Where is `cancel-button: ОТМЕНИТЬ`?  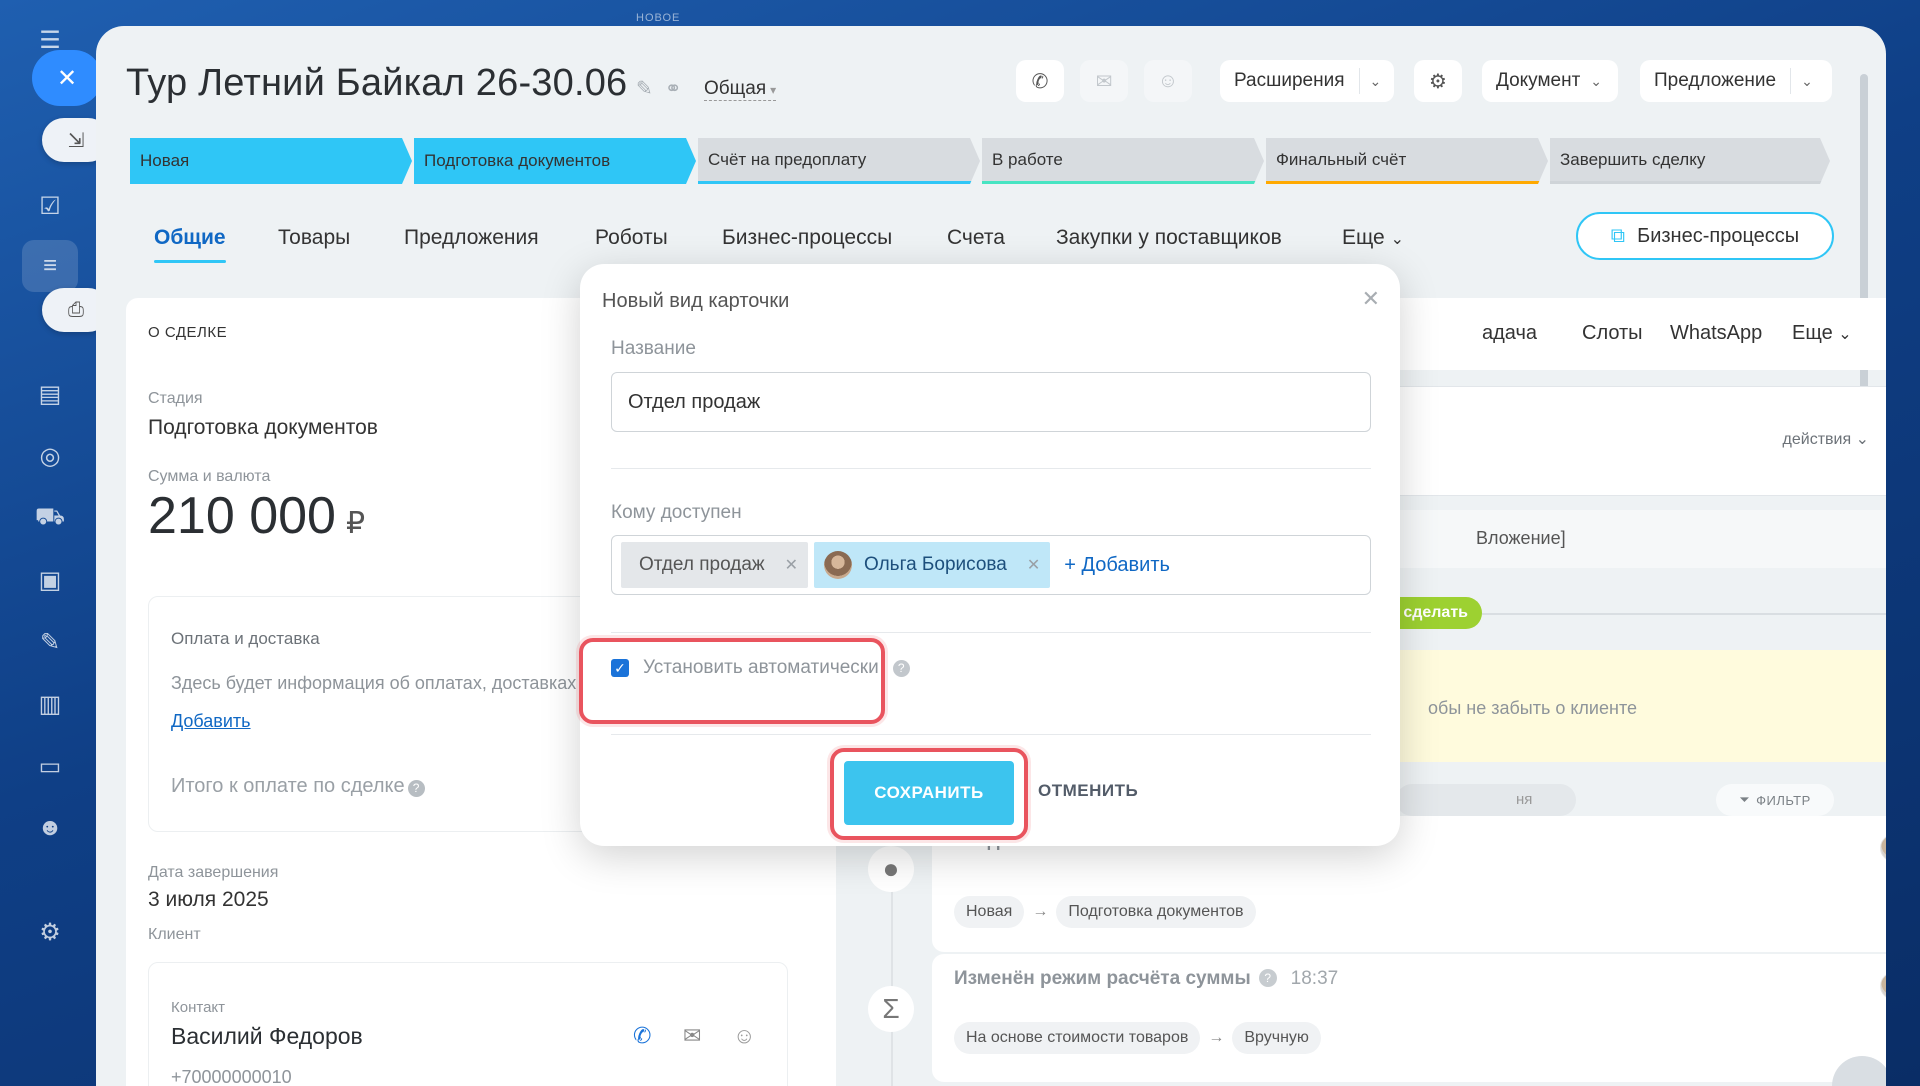
cancel-button: ОТМЕНИТЬ is located at coordinates (1088, 791).